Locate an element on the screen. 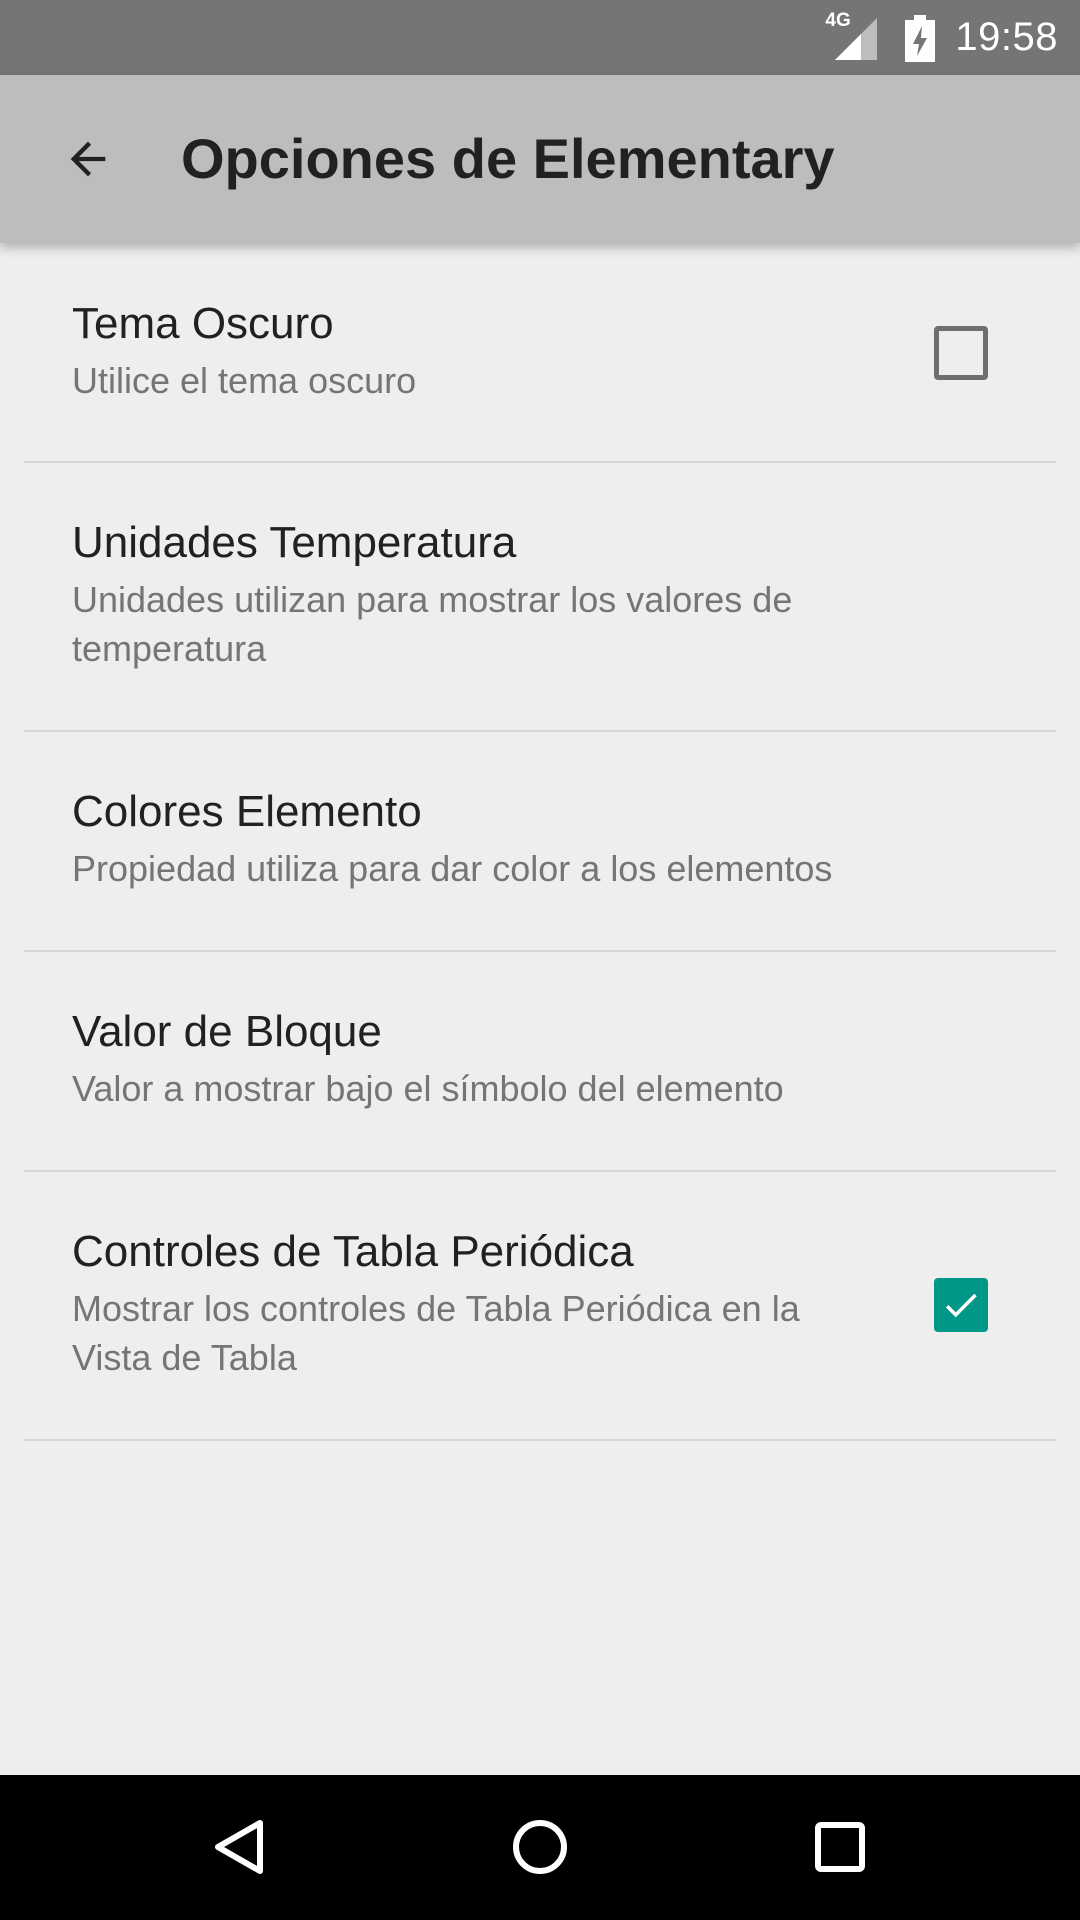 The image size is (1080, 1920). check-icon is located at coordinates (961, 1305).